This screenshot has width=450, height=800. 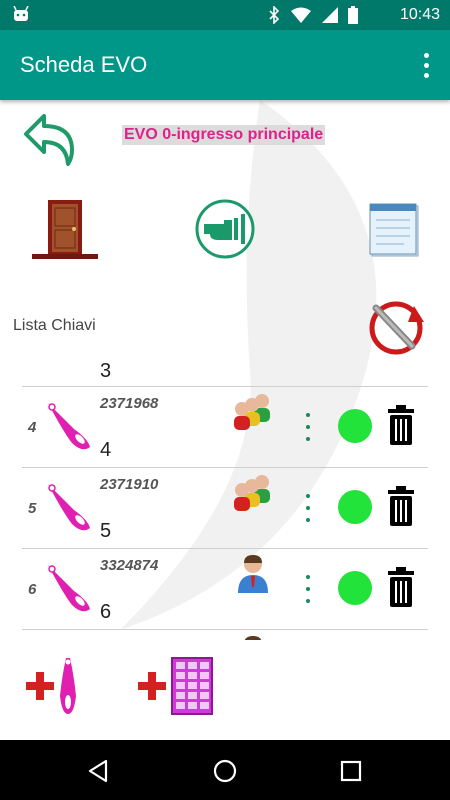 What do you see at coordinates (129, 565) in the screenshot?
I see `key-code: 3324874` at bounding box center [129, 565].